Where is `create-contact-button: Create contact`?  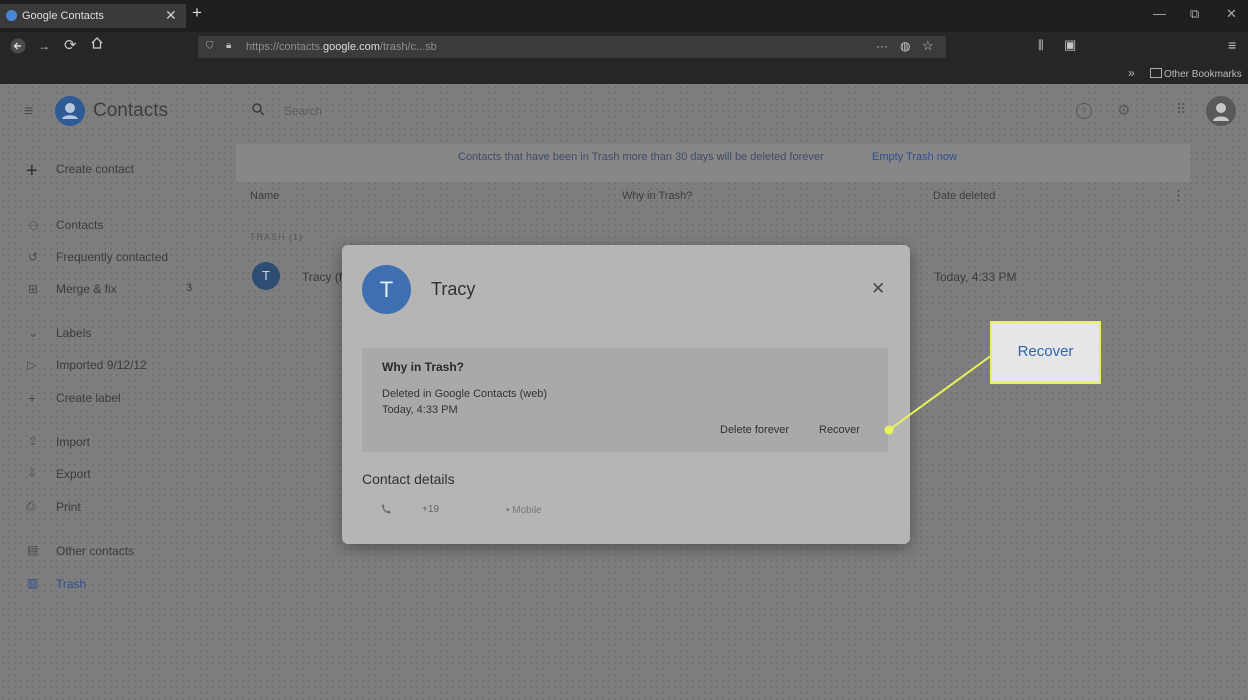 create-contact-button: Create contact is located at coordinates (95, 169).